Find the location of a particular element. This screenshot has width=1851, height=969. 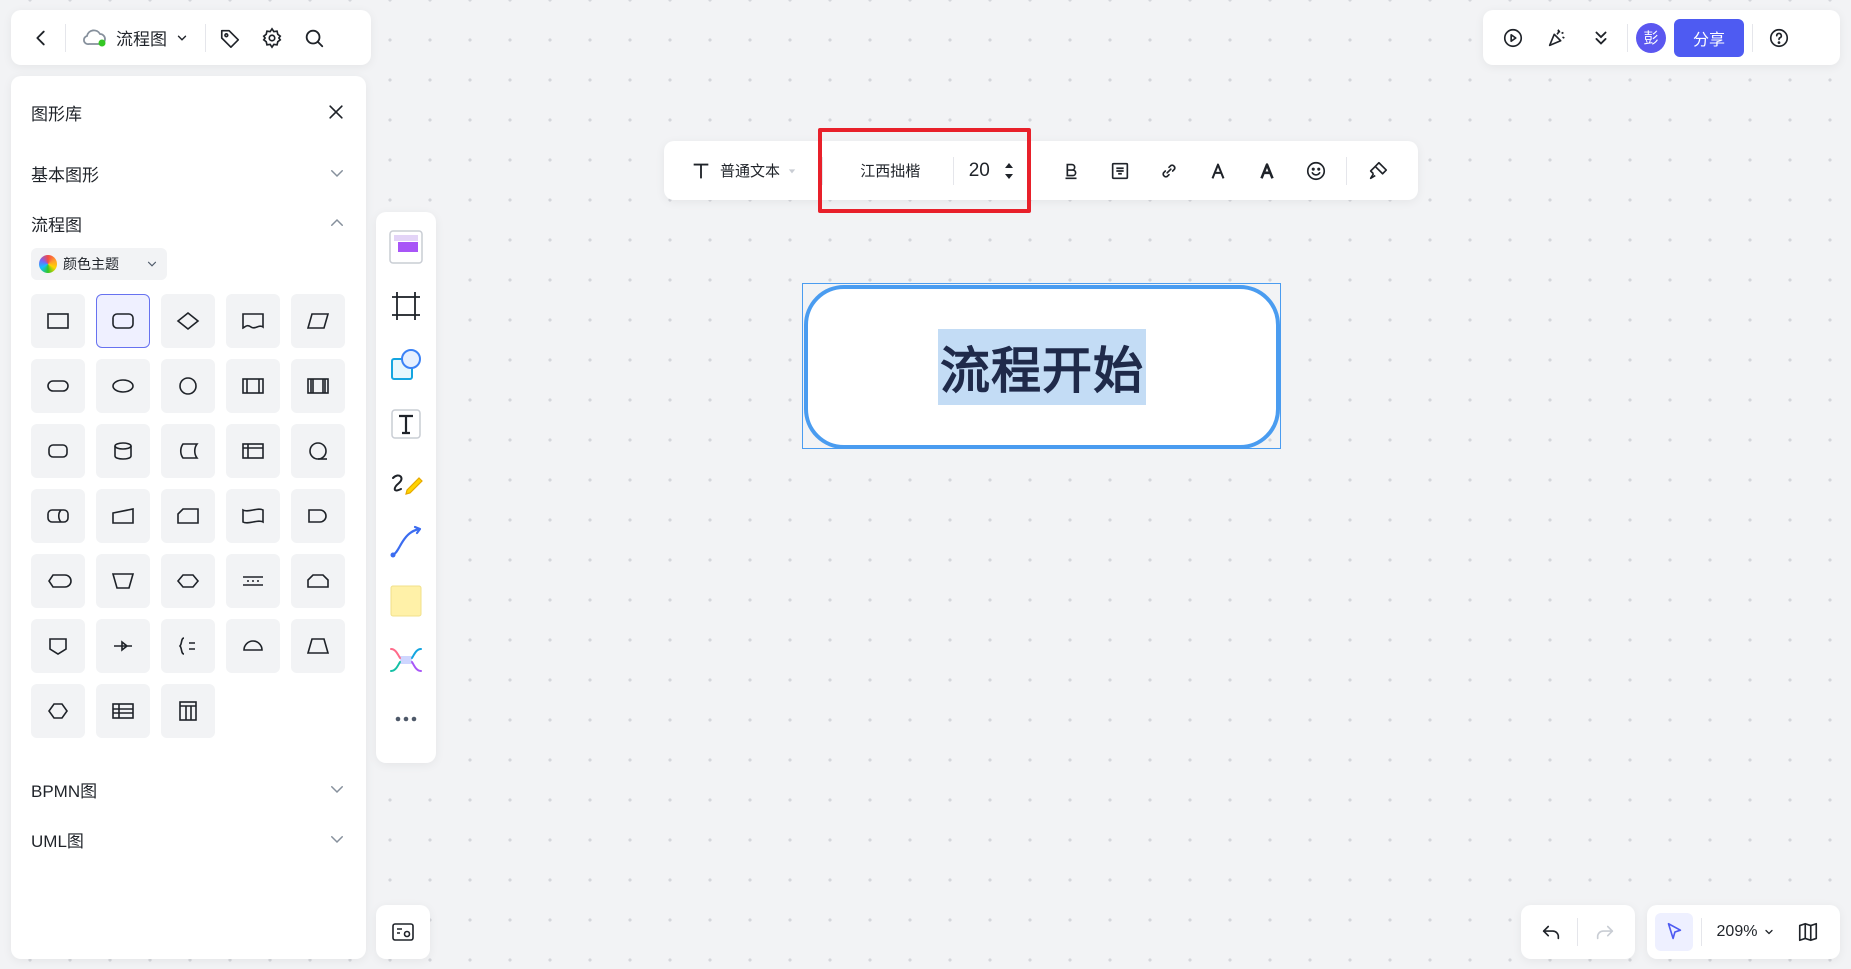

celebrate-button is located at coordinates (1557, 38).